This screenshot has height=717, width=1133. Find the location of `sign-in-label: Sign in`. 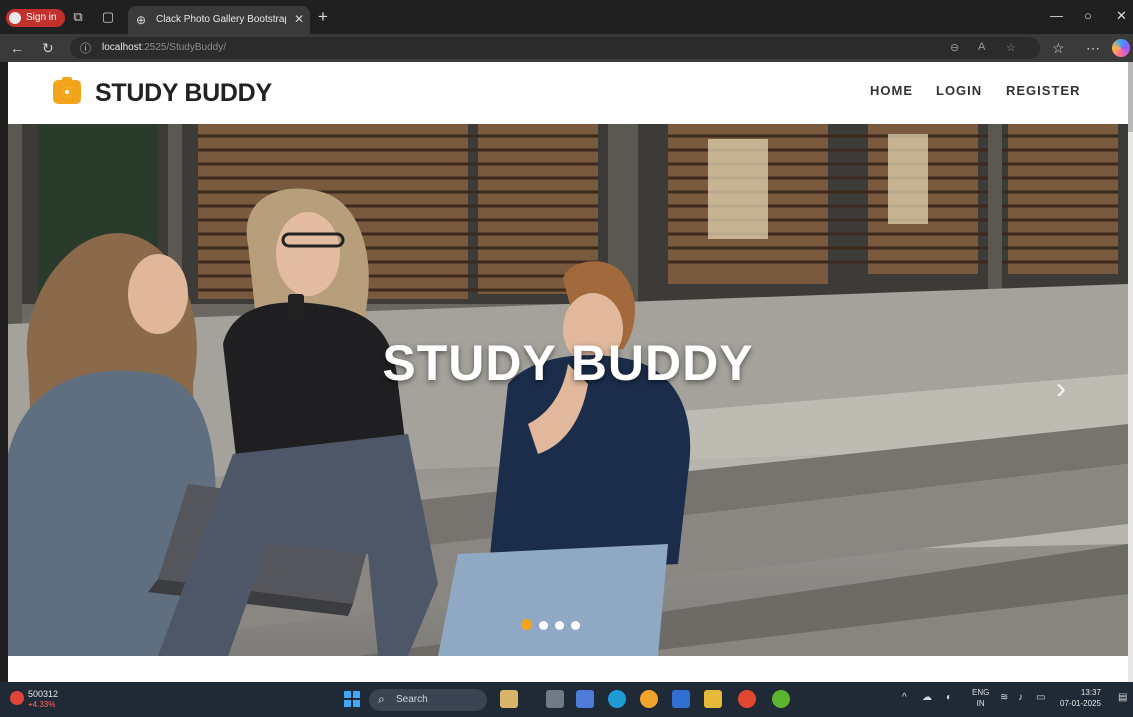

sign-in-label: Sign in is located at coordinates (41, 17).